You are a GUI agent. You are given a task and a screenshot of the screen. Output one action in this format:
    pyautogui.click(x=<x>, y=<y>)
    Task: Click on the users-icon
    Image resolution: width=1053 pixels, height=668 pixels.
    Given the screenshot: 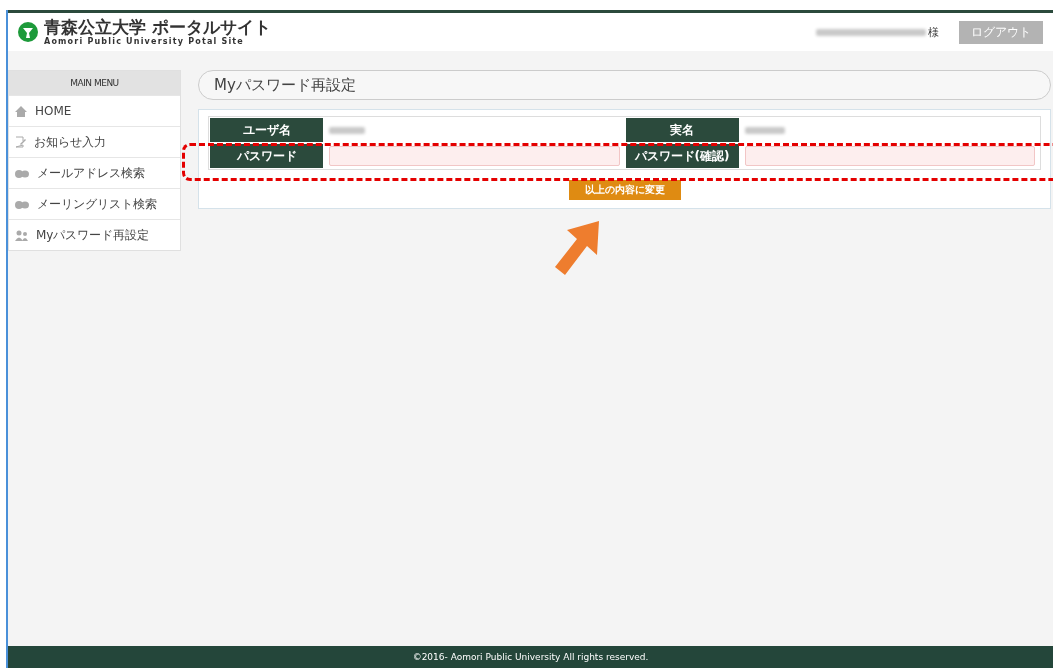 What is the action you would take?
    pyautogui.click(x=21, y=235)
    